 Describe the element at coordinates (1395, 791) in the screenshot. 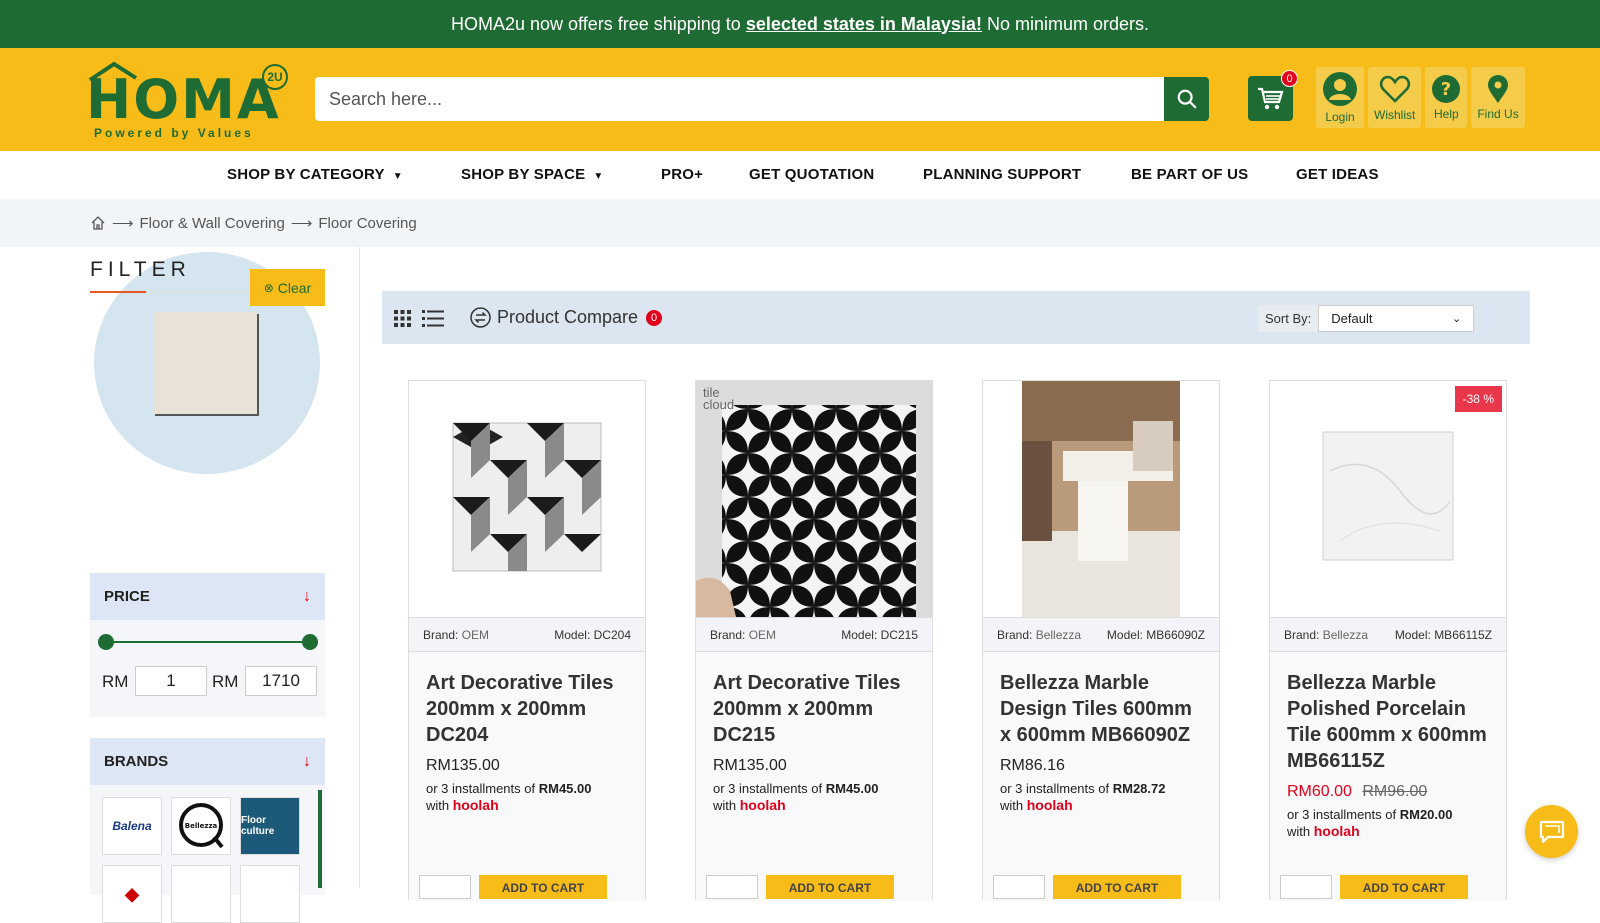

I see `old-price: RM96.00` at that location.